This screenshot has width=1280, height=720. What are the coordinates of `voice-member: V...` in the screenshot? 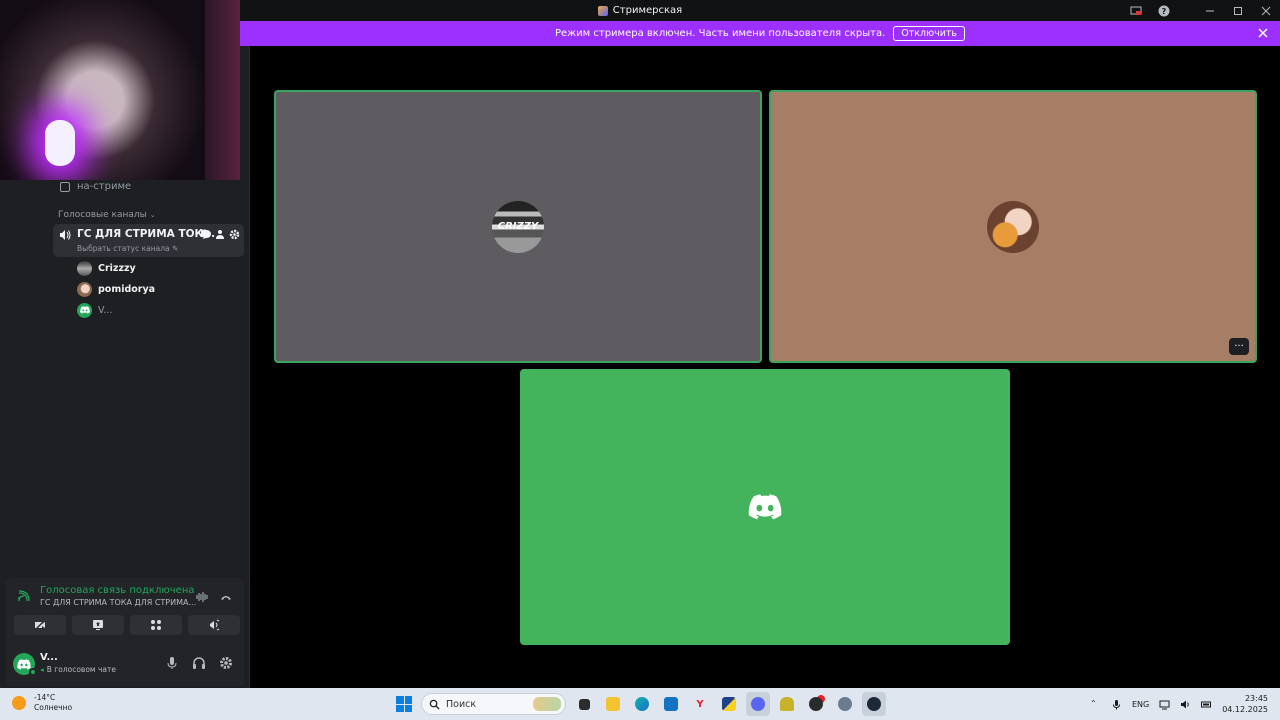 It's located at (94, 310).